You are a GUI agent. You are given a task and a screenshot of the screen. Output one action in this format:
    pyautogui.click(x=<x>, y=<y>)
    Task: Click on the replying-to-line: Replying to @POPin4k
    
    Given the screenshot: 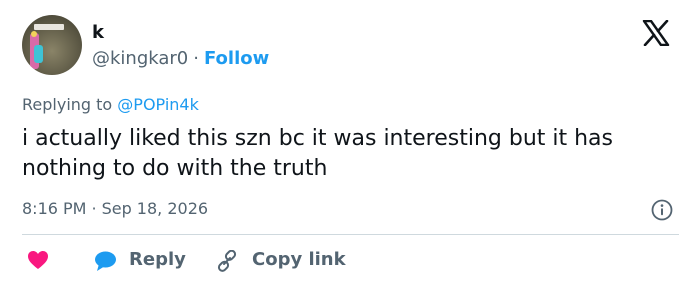 What is the action you would take?
    pyautogui.click(x=110, y=105)
    